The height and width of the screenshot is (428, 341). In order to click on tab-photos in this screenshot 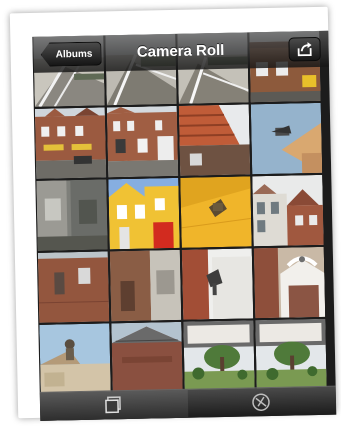, I will do `click(114, 405)`.